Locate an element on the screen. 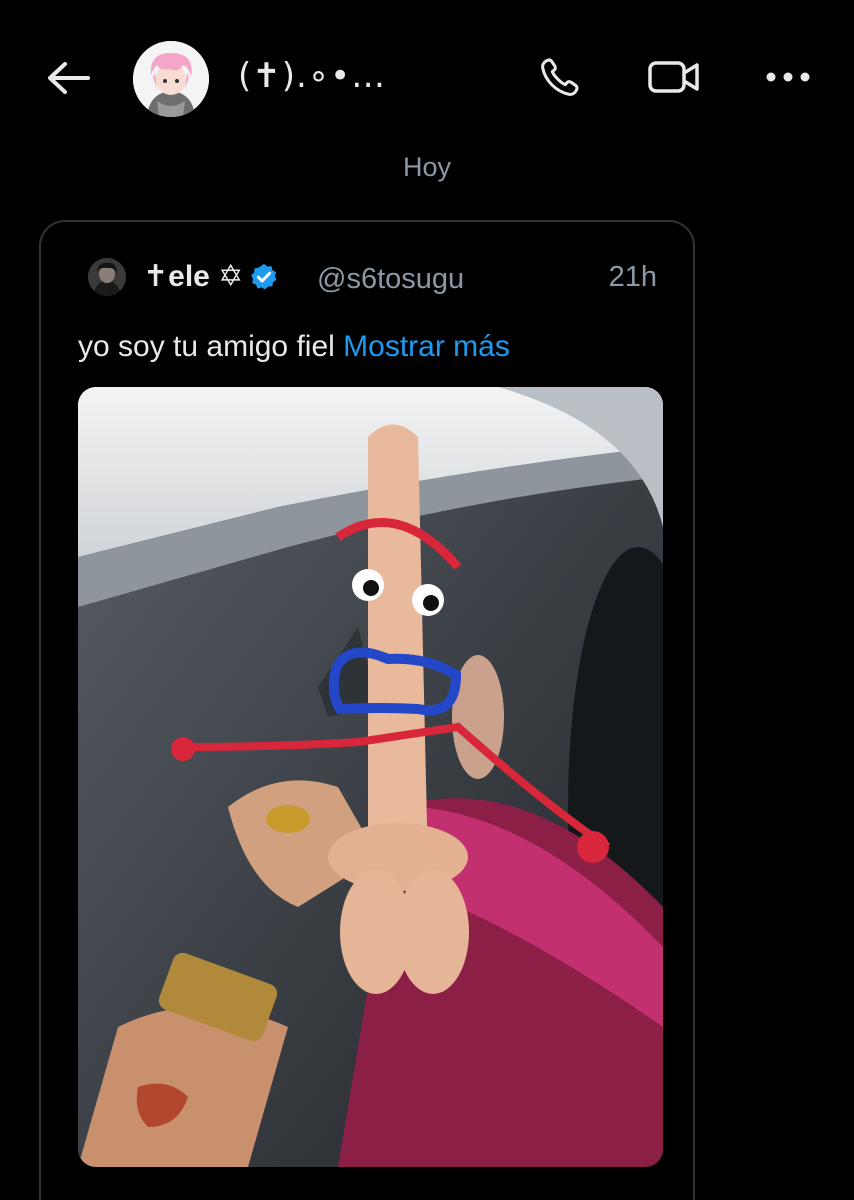 Image resolution: width=854 pixels, height=1200 pixels. tweet-author-avatar is located at coordinates (107, 277).